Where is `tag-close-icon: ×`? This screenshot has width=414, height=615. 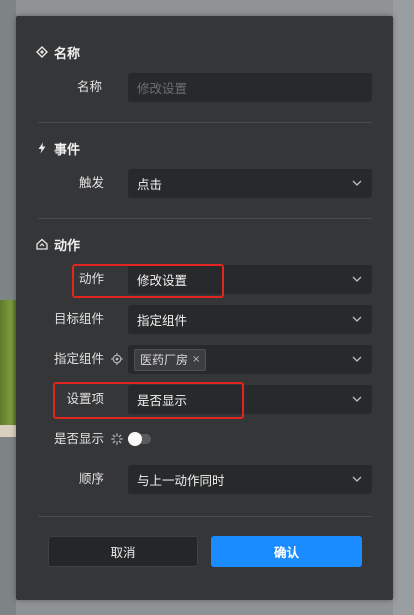
tag-close-icon: × is located at coordinates (196, 359).